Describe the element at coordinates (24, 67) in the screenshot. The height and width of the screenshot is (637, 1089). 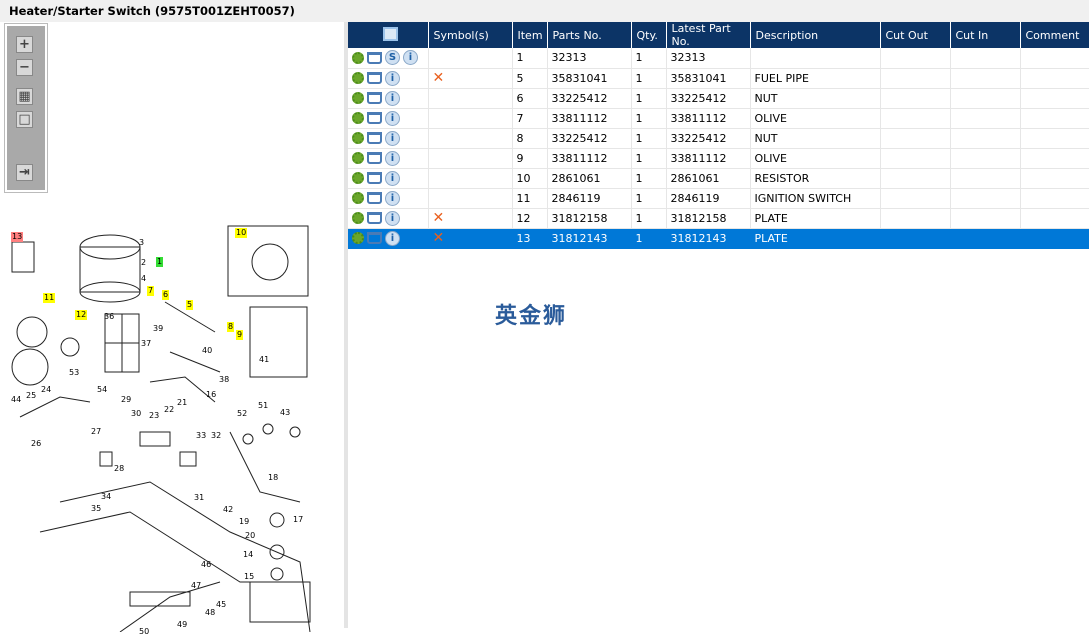
I see `zoom-out-button: −` at that location.